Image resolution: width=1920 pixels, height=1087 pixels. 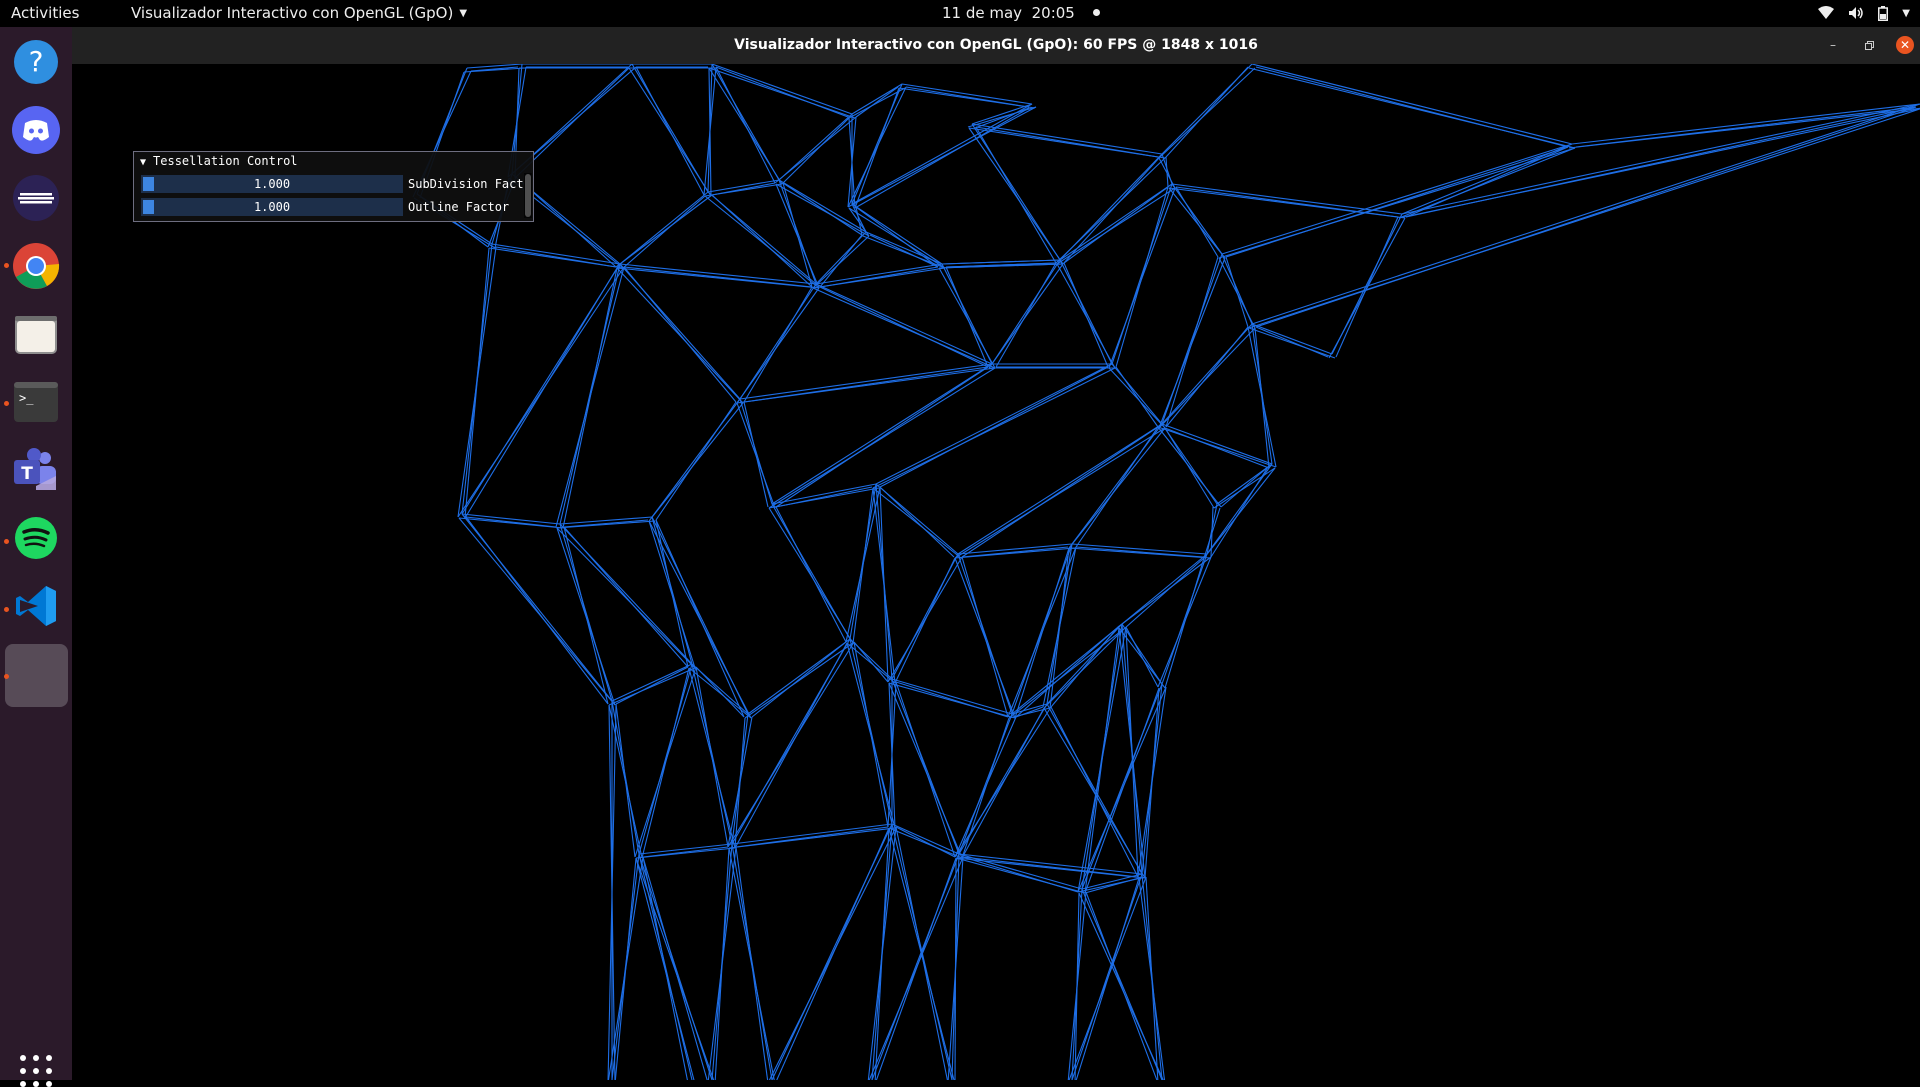 I want to click on panel-title: Tessellation Control, so click(x=225, y=161).